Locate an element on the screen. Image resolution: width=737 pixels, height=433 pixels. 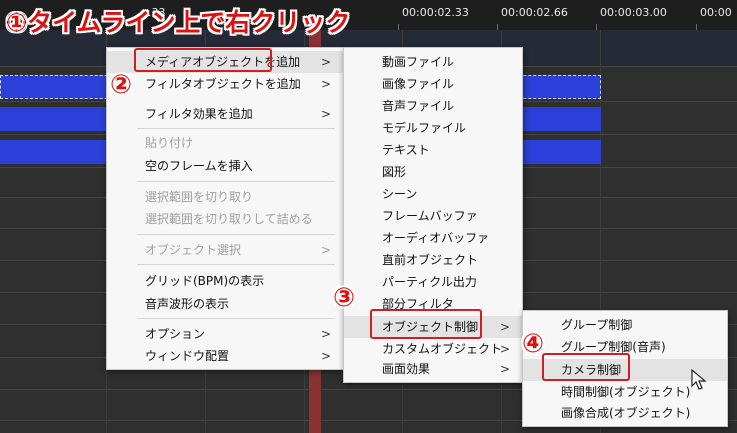
annotation-step3-number: ③ is located at coordinates (344, 298).